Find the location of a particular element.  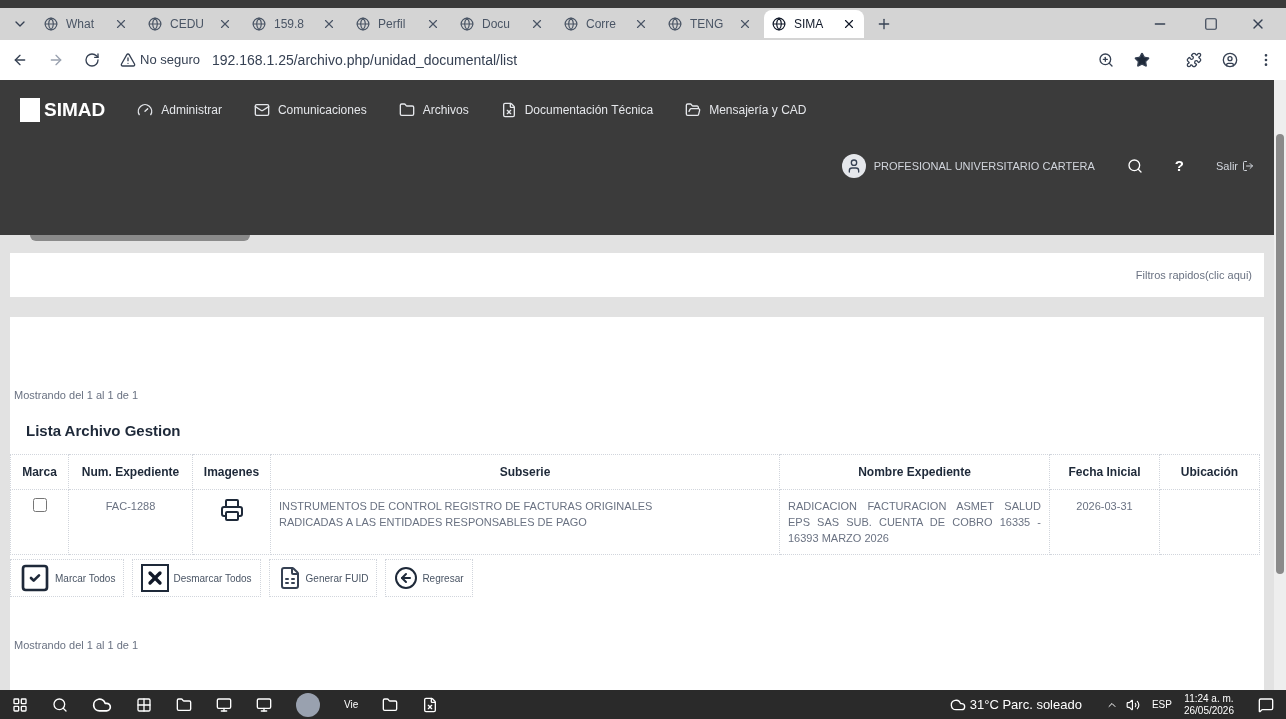

url-field: No seguro 192.168.1.25/archivo.php/unidad_documental/list is located at coordinates (319, 60).